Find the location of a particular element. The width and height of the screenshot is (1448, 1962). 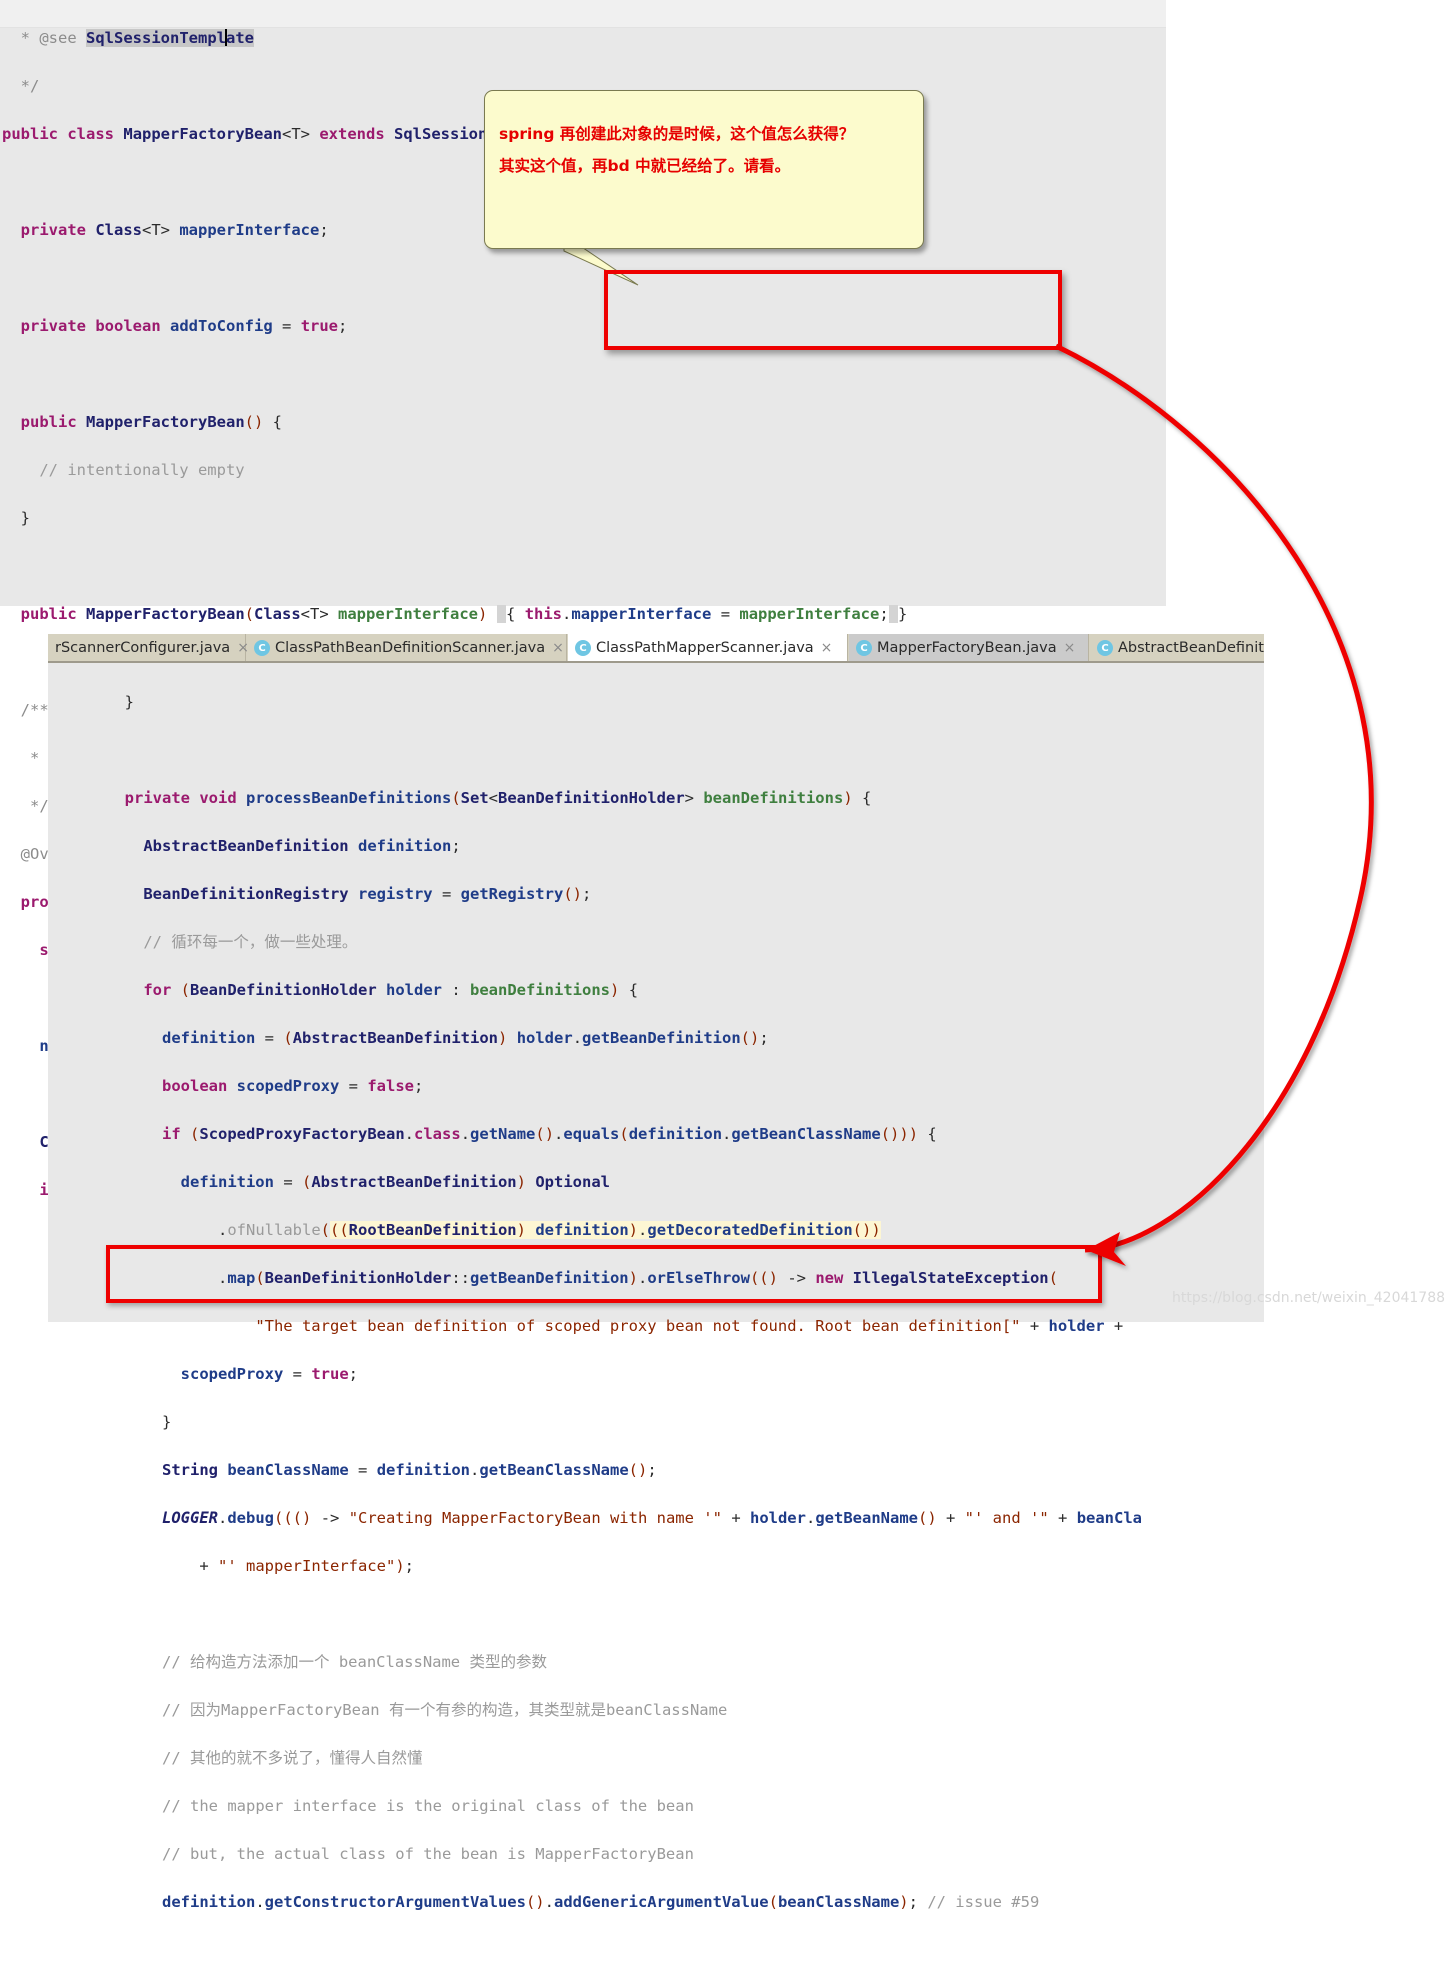

editor-gutter is located at coordinates (62, 992).